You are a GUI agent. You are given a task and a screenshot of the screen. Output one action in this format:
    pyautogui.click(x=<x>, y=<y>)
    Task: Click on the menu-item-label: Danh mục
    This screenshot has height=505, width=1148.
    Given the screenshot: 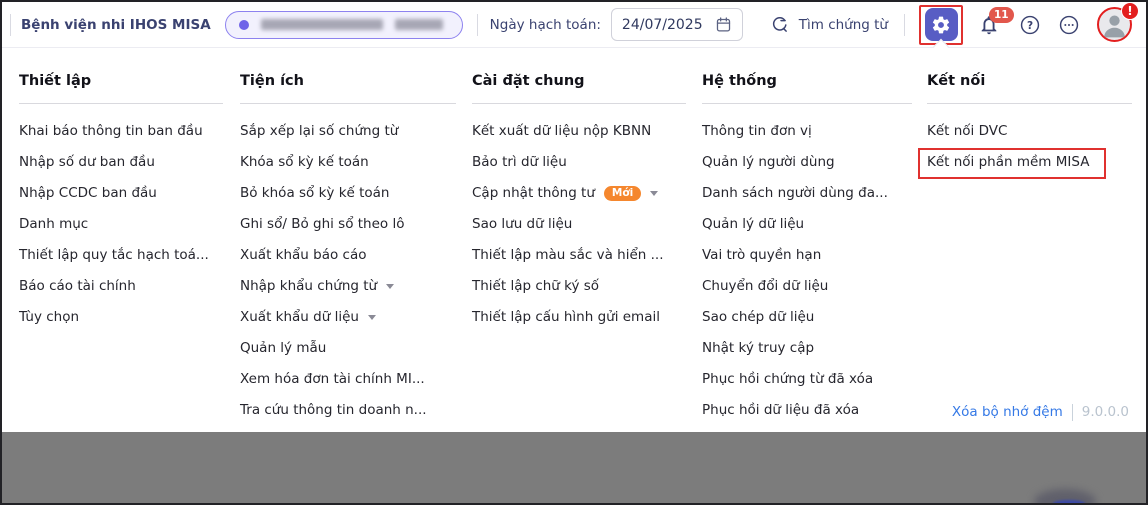 What is the action you would take?
    pyautogui.click(x=54, y=224)
    